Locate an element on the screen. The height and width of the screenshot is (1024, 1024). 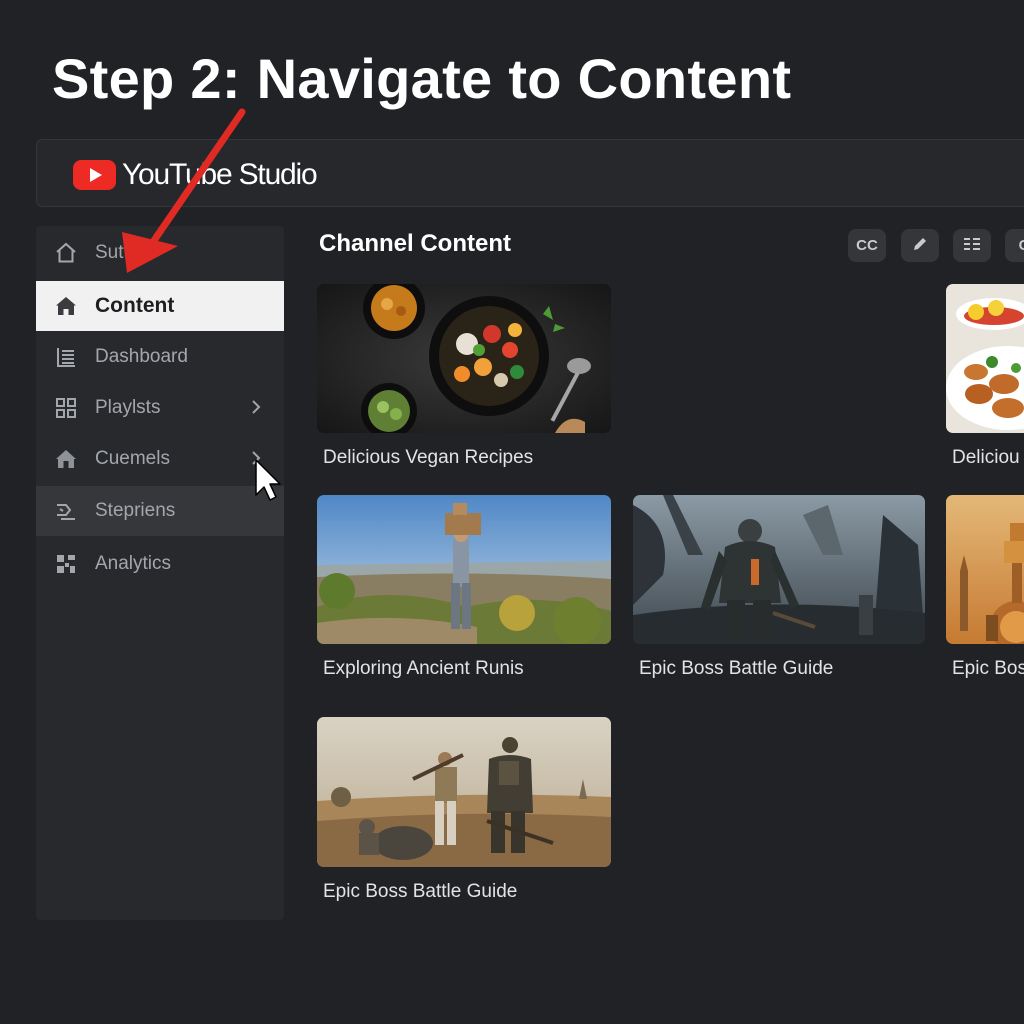
video-title: Exploring Ancient Runis is located at coordinates (423, 669).